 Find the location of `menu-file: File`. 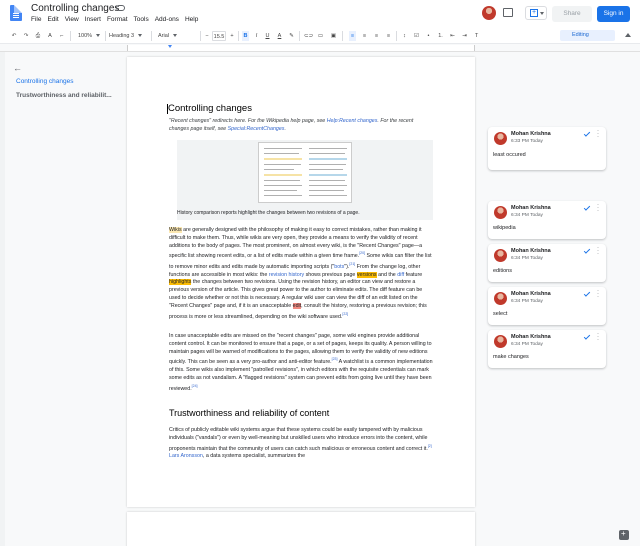

menu-file: File is located at coordinates (38, 19).